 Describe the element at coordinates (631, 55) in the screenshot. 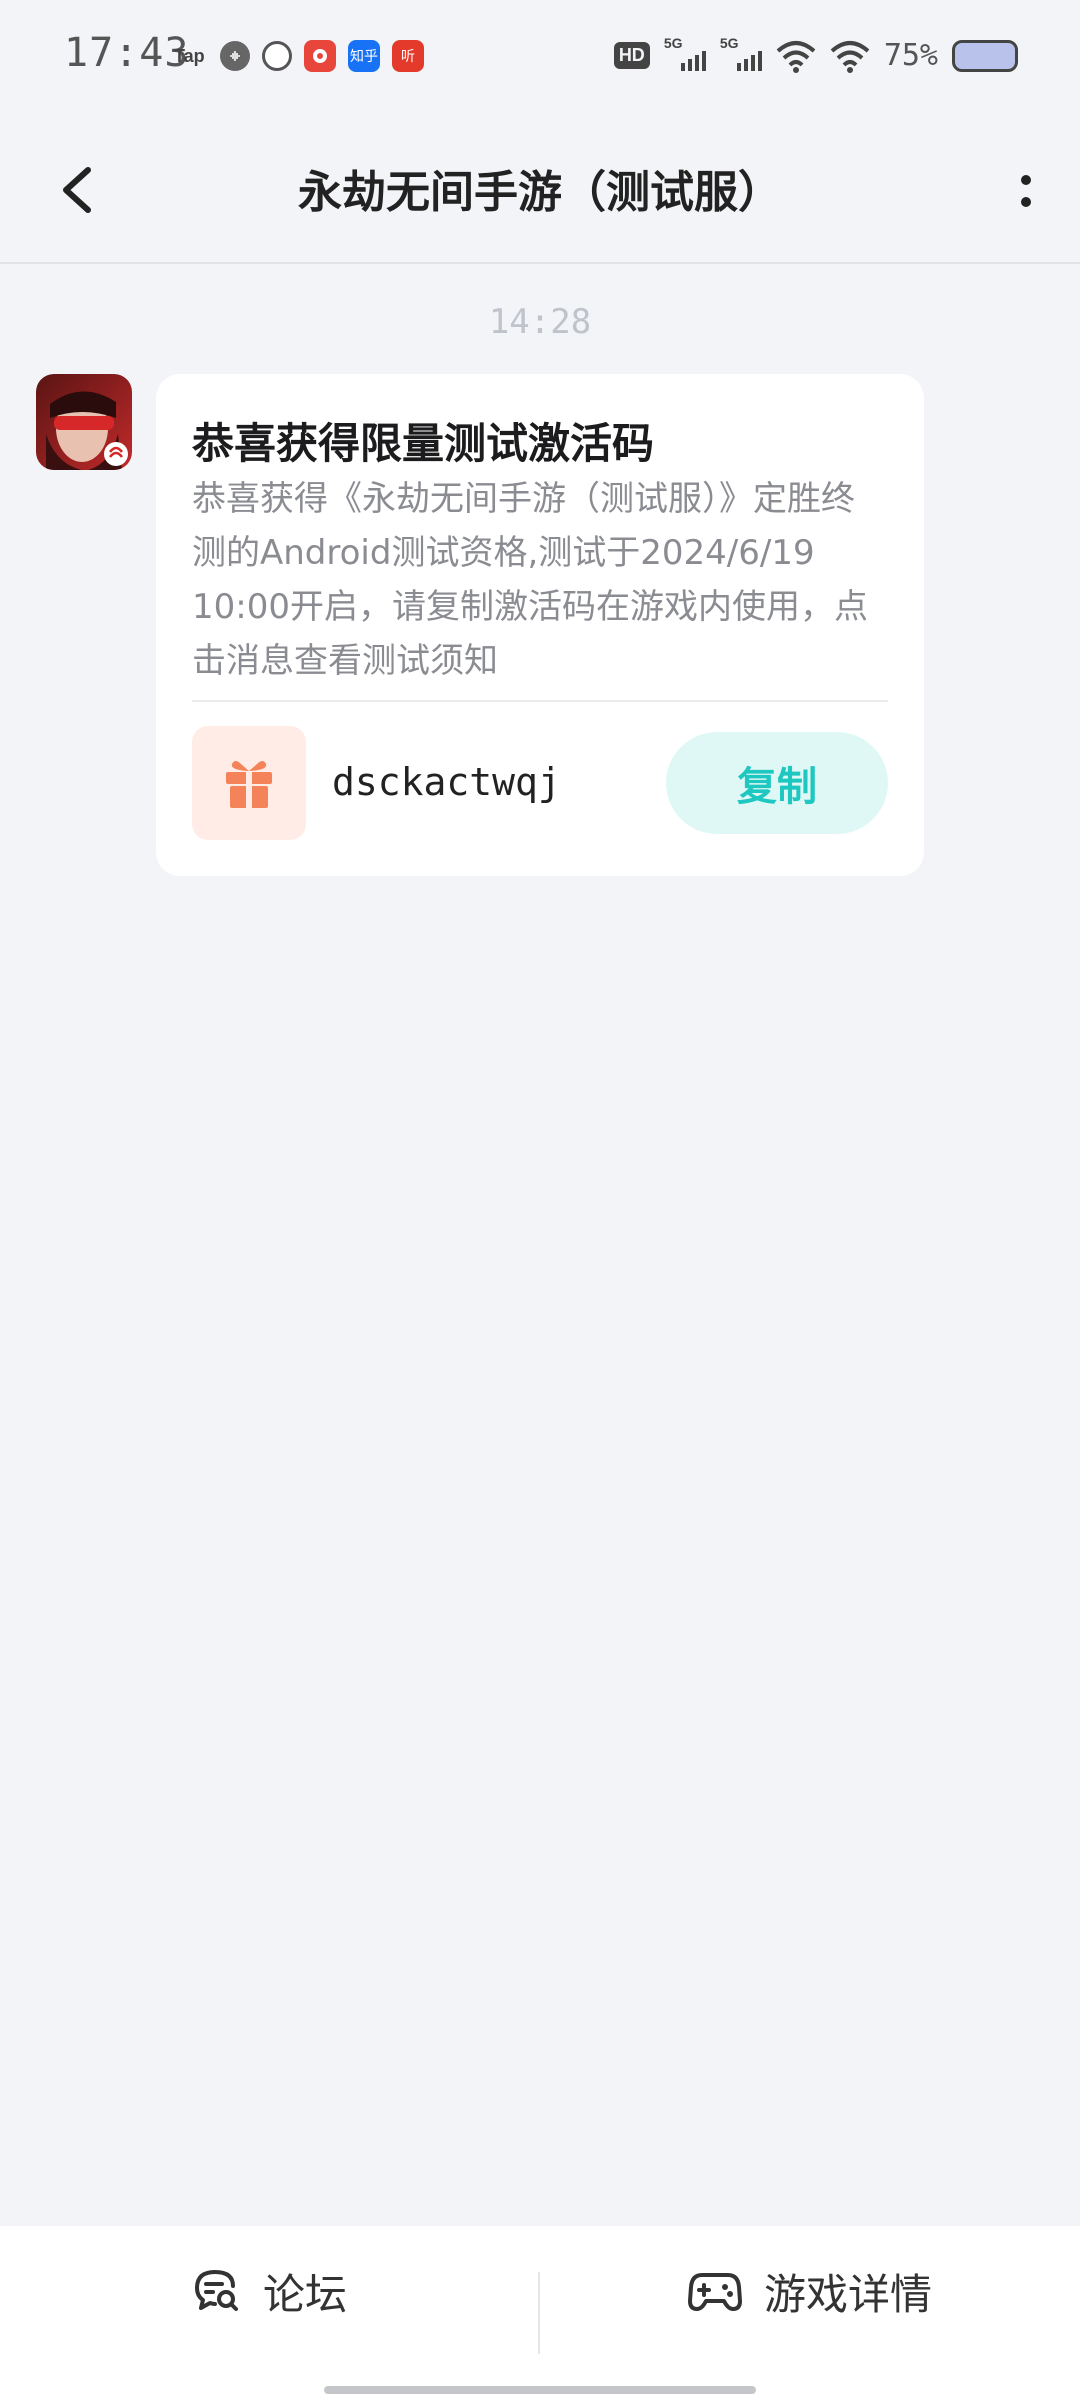

I see `hd-icon: HD` at that location.